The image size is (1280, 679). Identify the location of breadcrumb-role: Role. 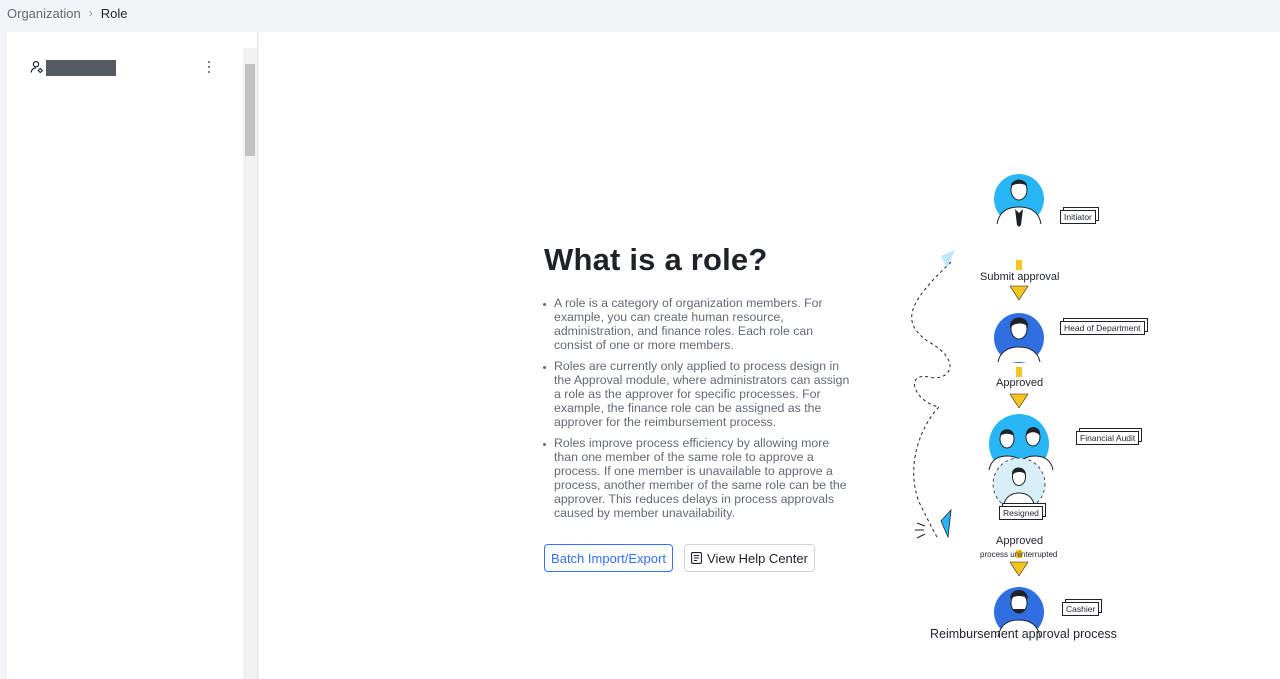
(114, 13).